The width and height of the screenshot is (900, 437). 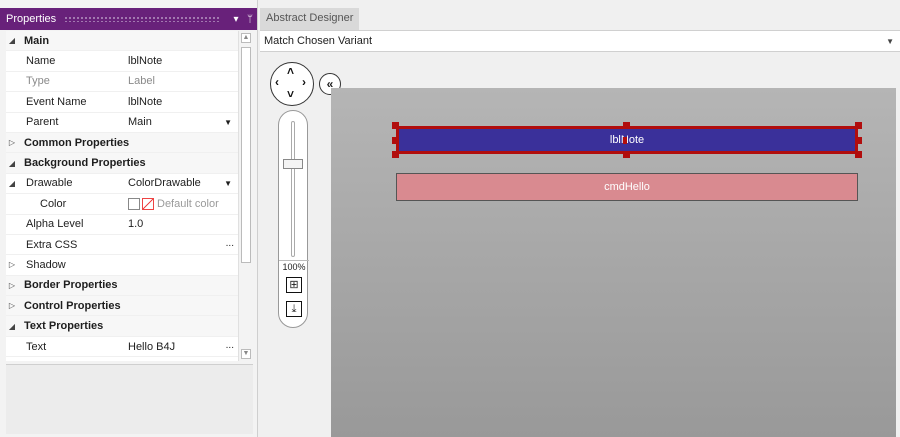 What do you see at coordinates (53, 203) in the screenshot?
I see `property-key: Color` at bounding box center [53, 203].